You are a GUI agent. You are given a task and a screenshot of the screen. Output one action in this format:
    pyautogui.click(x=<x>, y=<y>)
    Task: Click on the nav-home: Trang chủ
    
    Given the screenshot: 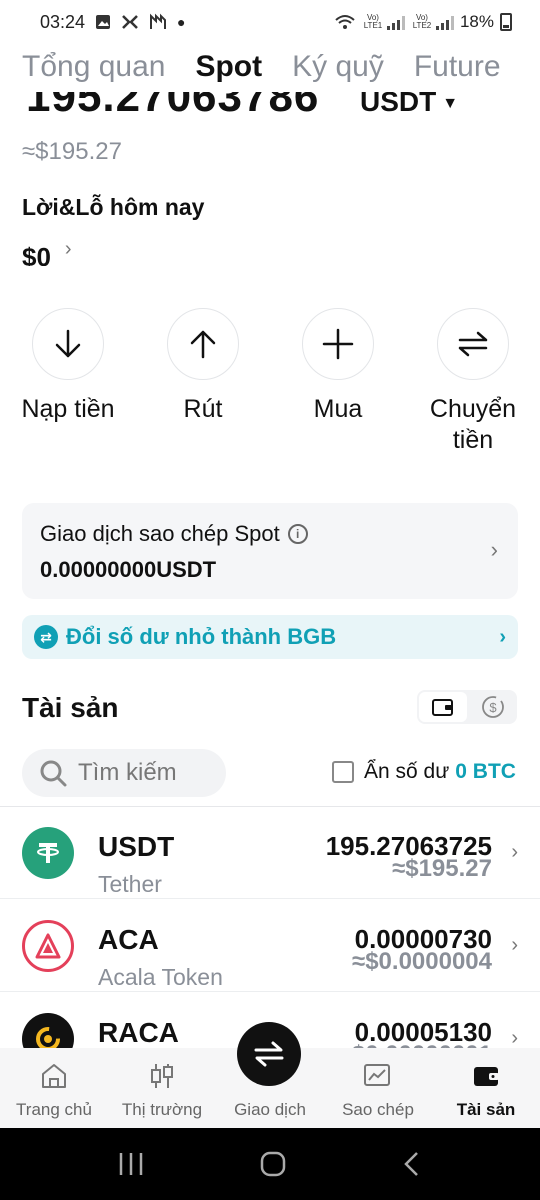 What is the action you would take?
    pyautogui.click(x=54, y=1088)
    